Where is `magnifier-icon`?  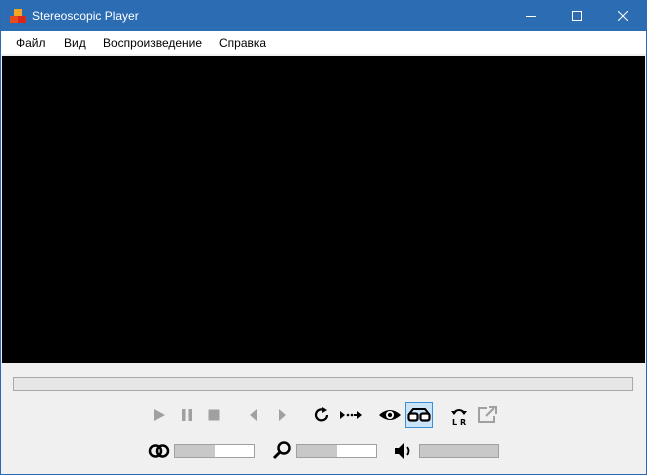 magnifier-icon is located at coordinates (281, 450).